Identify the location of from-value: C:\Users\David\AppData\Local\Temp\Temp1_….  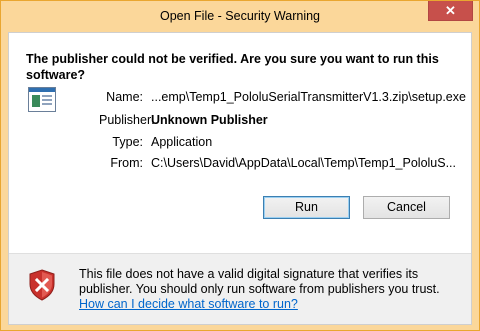
(304, 163).